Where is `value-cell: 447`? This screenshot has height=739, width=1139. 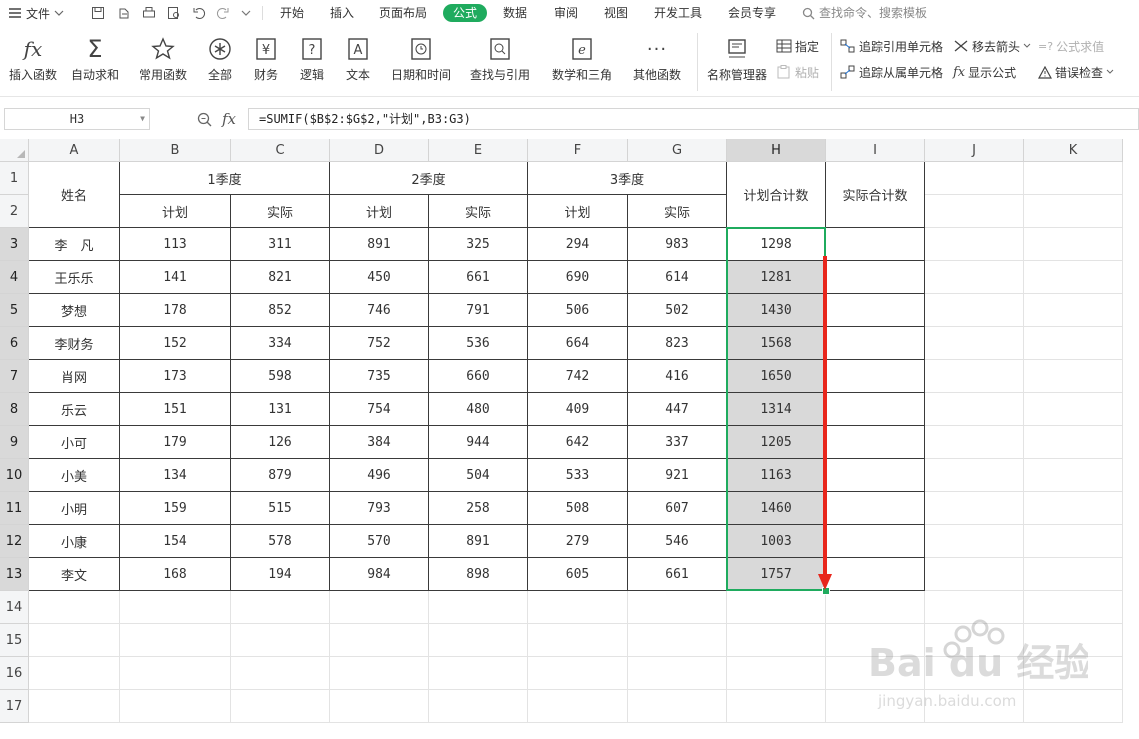 value-cell: 447 is located at coordinates (677, 409).